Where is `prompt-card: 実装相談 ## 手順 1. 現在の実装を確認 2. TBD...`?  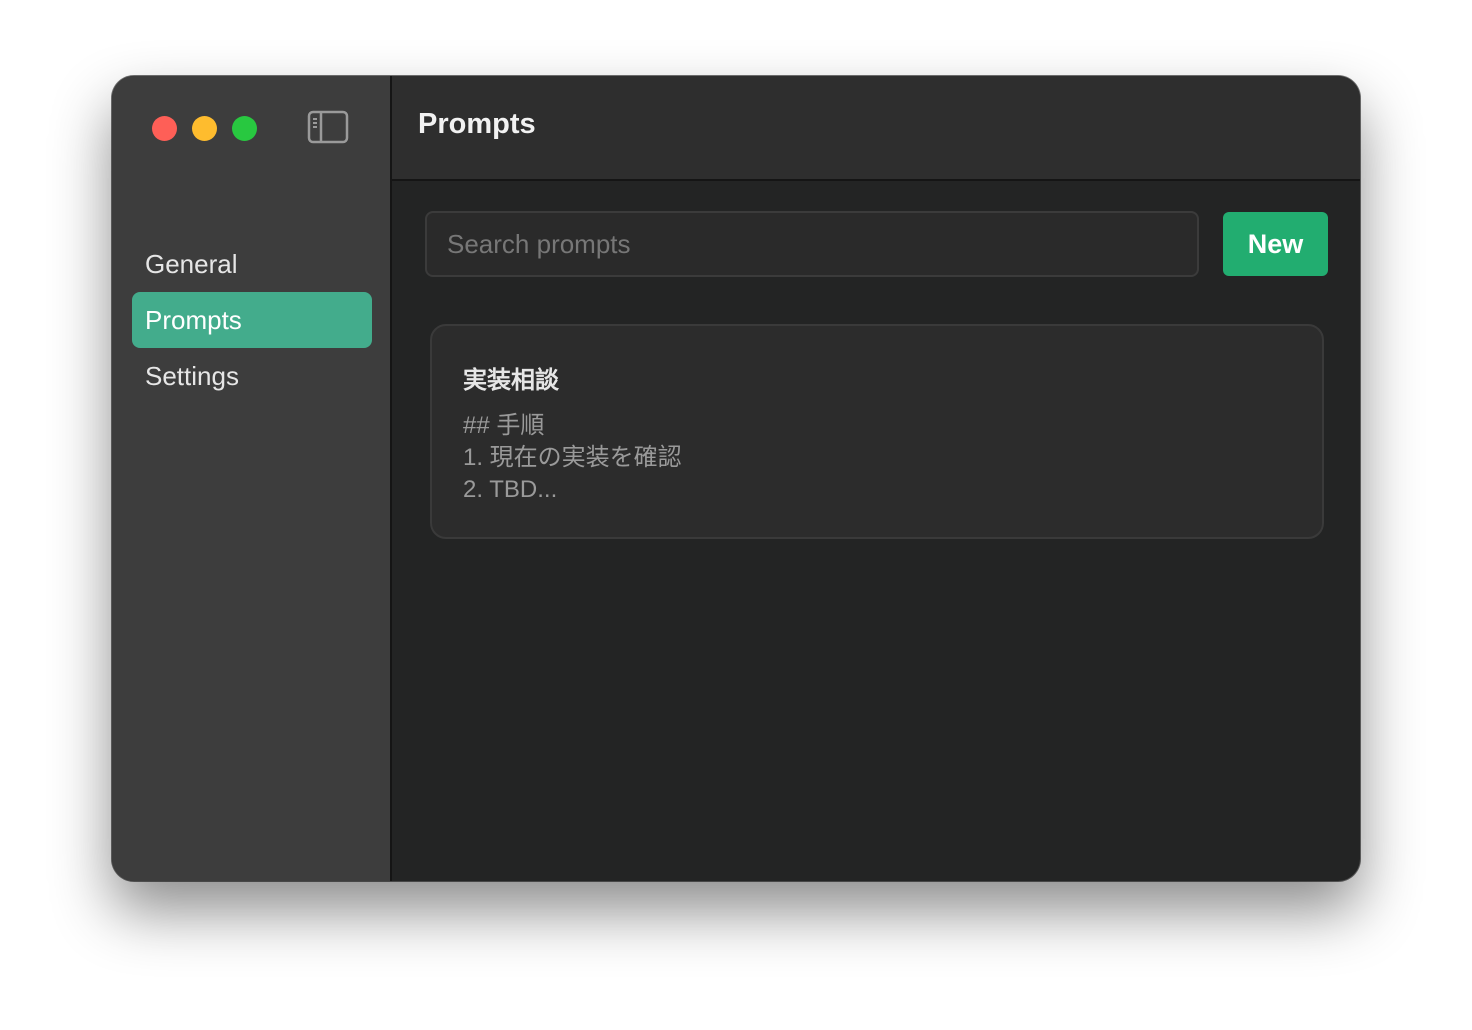
prompt-card: 実装相談 ## 手順 1. 現在の実装を確認 2. TBD... is located at coordinates (877, 431).